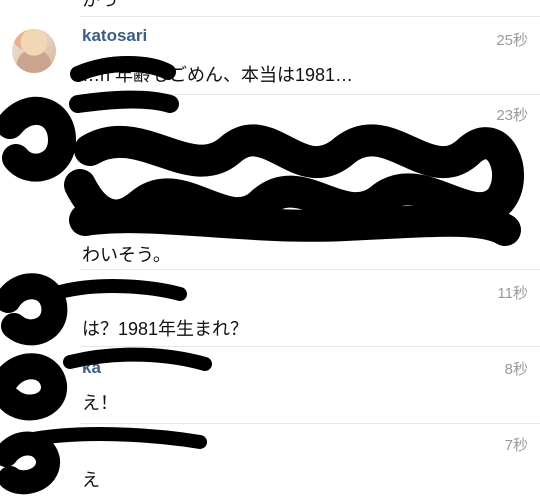 This screenshot has height=504, width=540. Describe the element at coordinates (512, 40) in the screenshot. I see `comment-time: 25秒` at that location.